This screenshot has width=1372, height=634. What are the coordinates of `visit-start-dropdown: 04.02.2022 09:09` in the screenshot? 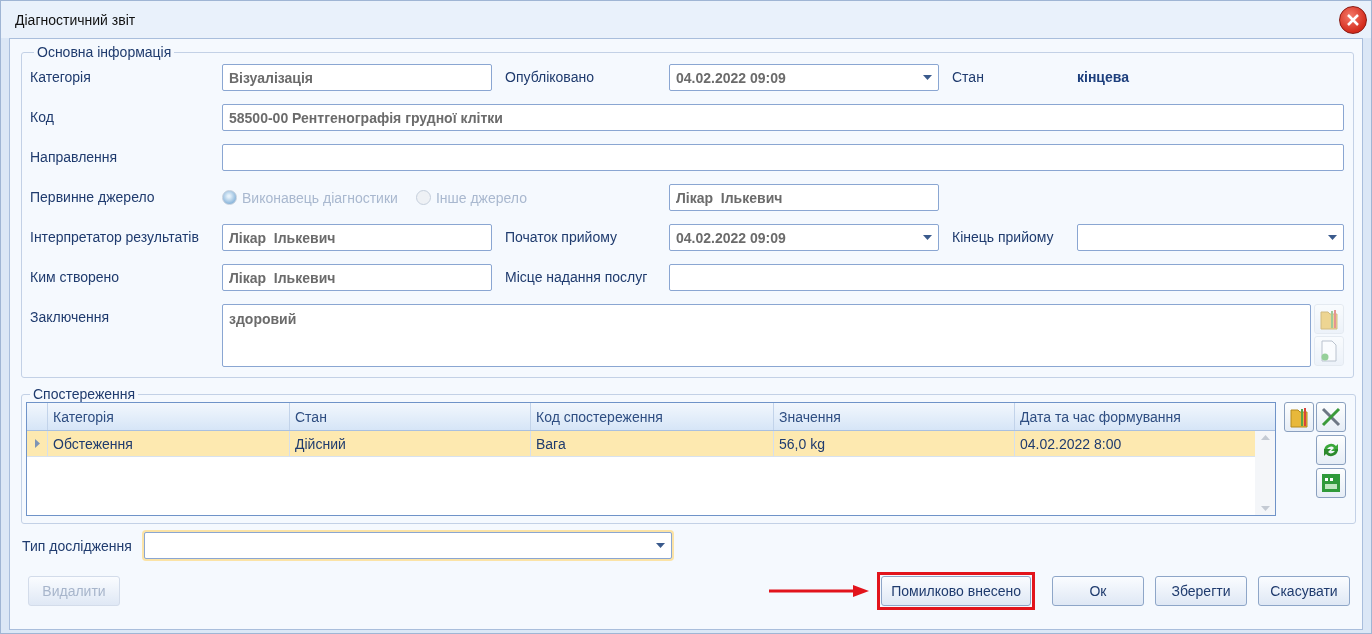 It's located at (804, 237).